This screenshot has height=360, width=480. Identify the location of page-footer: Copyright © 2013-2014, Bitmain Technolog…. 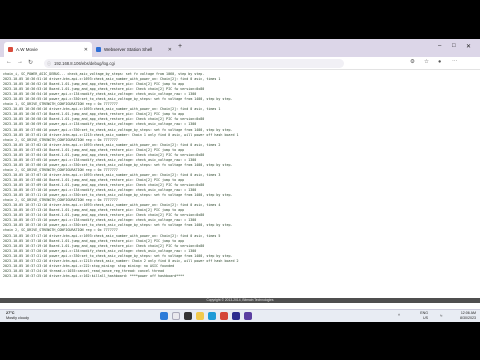
(240, 300).